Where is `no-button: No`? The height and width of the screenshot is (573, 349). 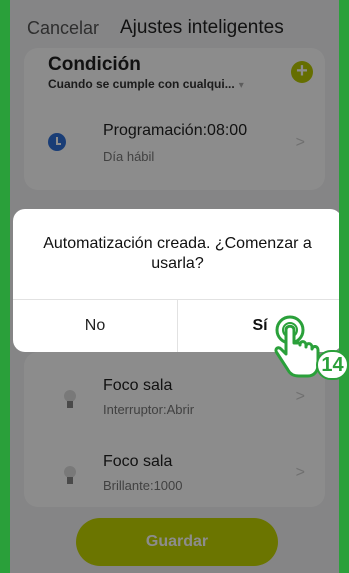 no-button: No is located at coordinates (95, 326).